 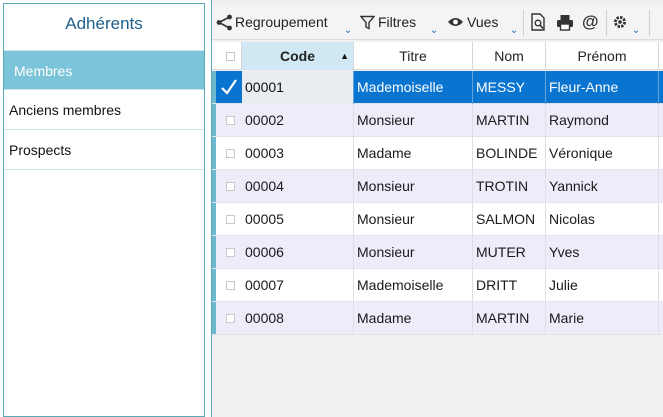 I want to click on checkmark-icon, so click(x=229, y=88).